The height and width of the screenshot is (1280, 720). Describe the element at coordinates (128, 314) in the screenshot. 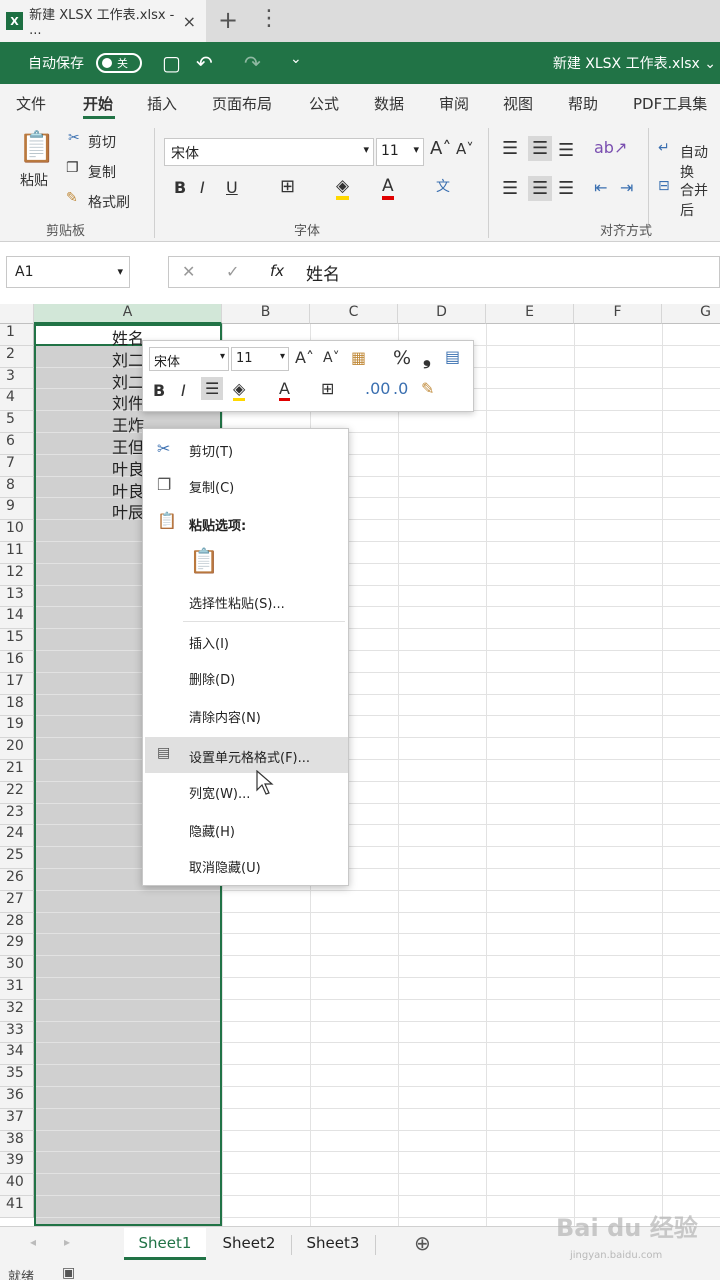

I see `column-header-a: A` at that location.